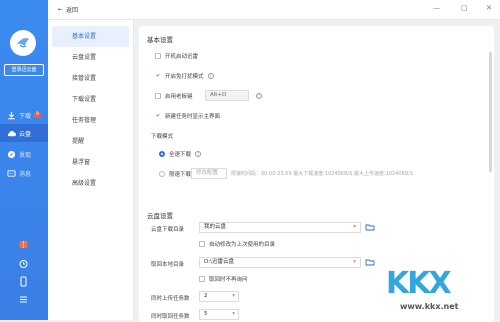  I want to click on fetch-count-select: 5 ▾, so click(219, 314).